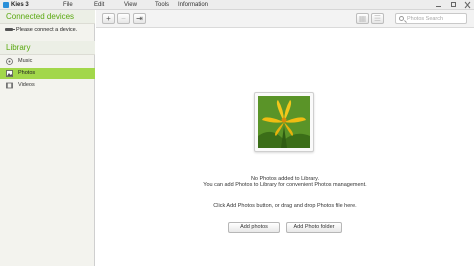 The image size is (474, 266). Describe the element at coordinates (237, 5) in the screenshot. I see `menu-bar: Kies 3 File Edit View Tools Information` at that location.